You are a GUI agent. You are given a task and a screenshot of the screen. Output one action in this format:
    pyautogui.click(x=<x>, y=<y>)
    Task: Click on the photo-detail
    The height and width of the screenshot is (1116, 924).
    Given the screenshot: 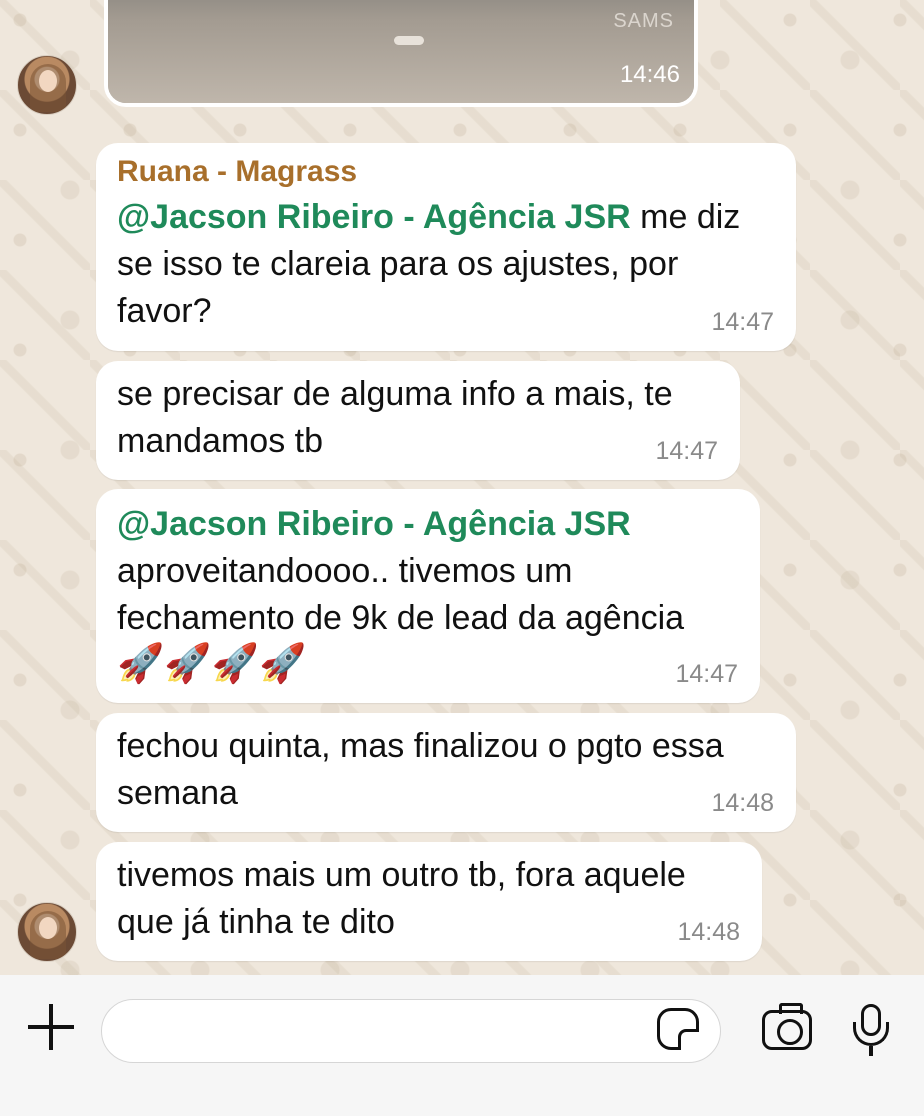 What is the action you would take?
    pyautogui.click(x=409, y=40)
    